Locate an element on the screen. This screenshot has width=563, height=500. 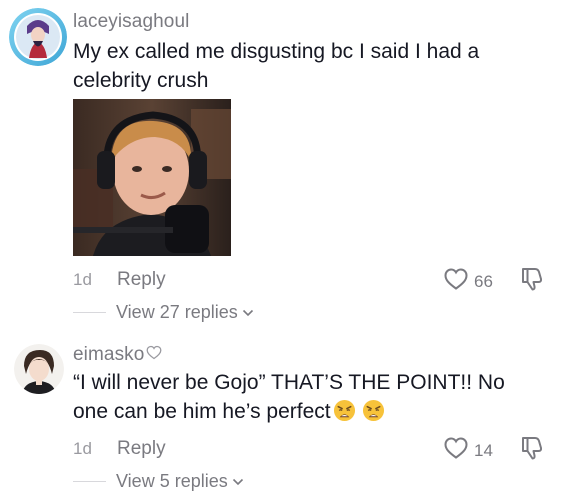
like-count: 66 is located at coordinates (483, 281).